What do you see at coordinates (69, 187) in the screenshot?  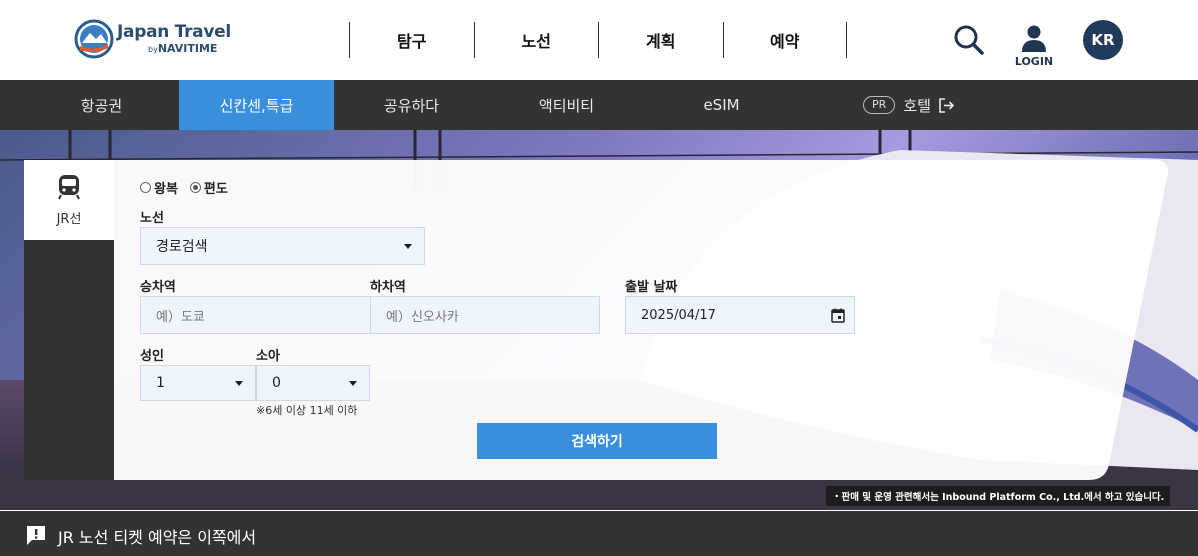 I see `train-icon` at bounding box center [69, 187].